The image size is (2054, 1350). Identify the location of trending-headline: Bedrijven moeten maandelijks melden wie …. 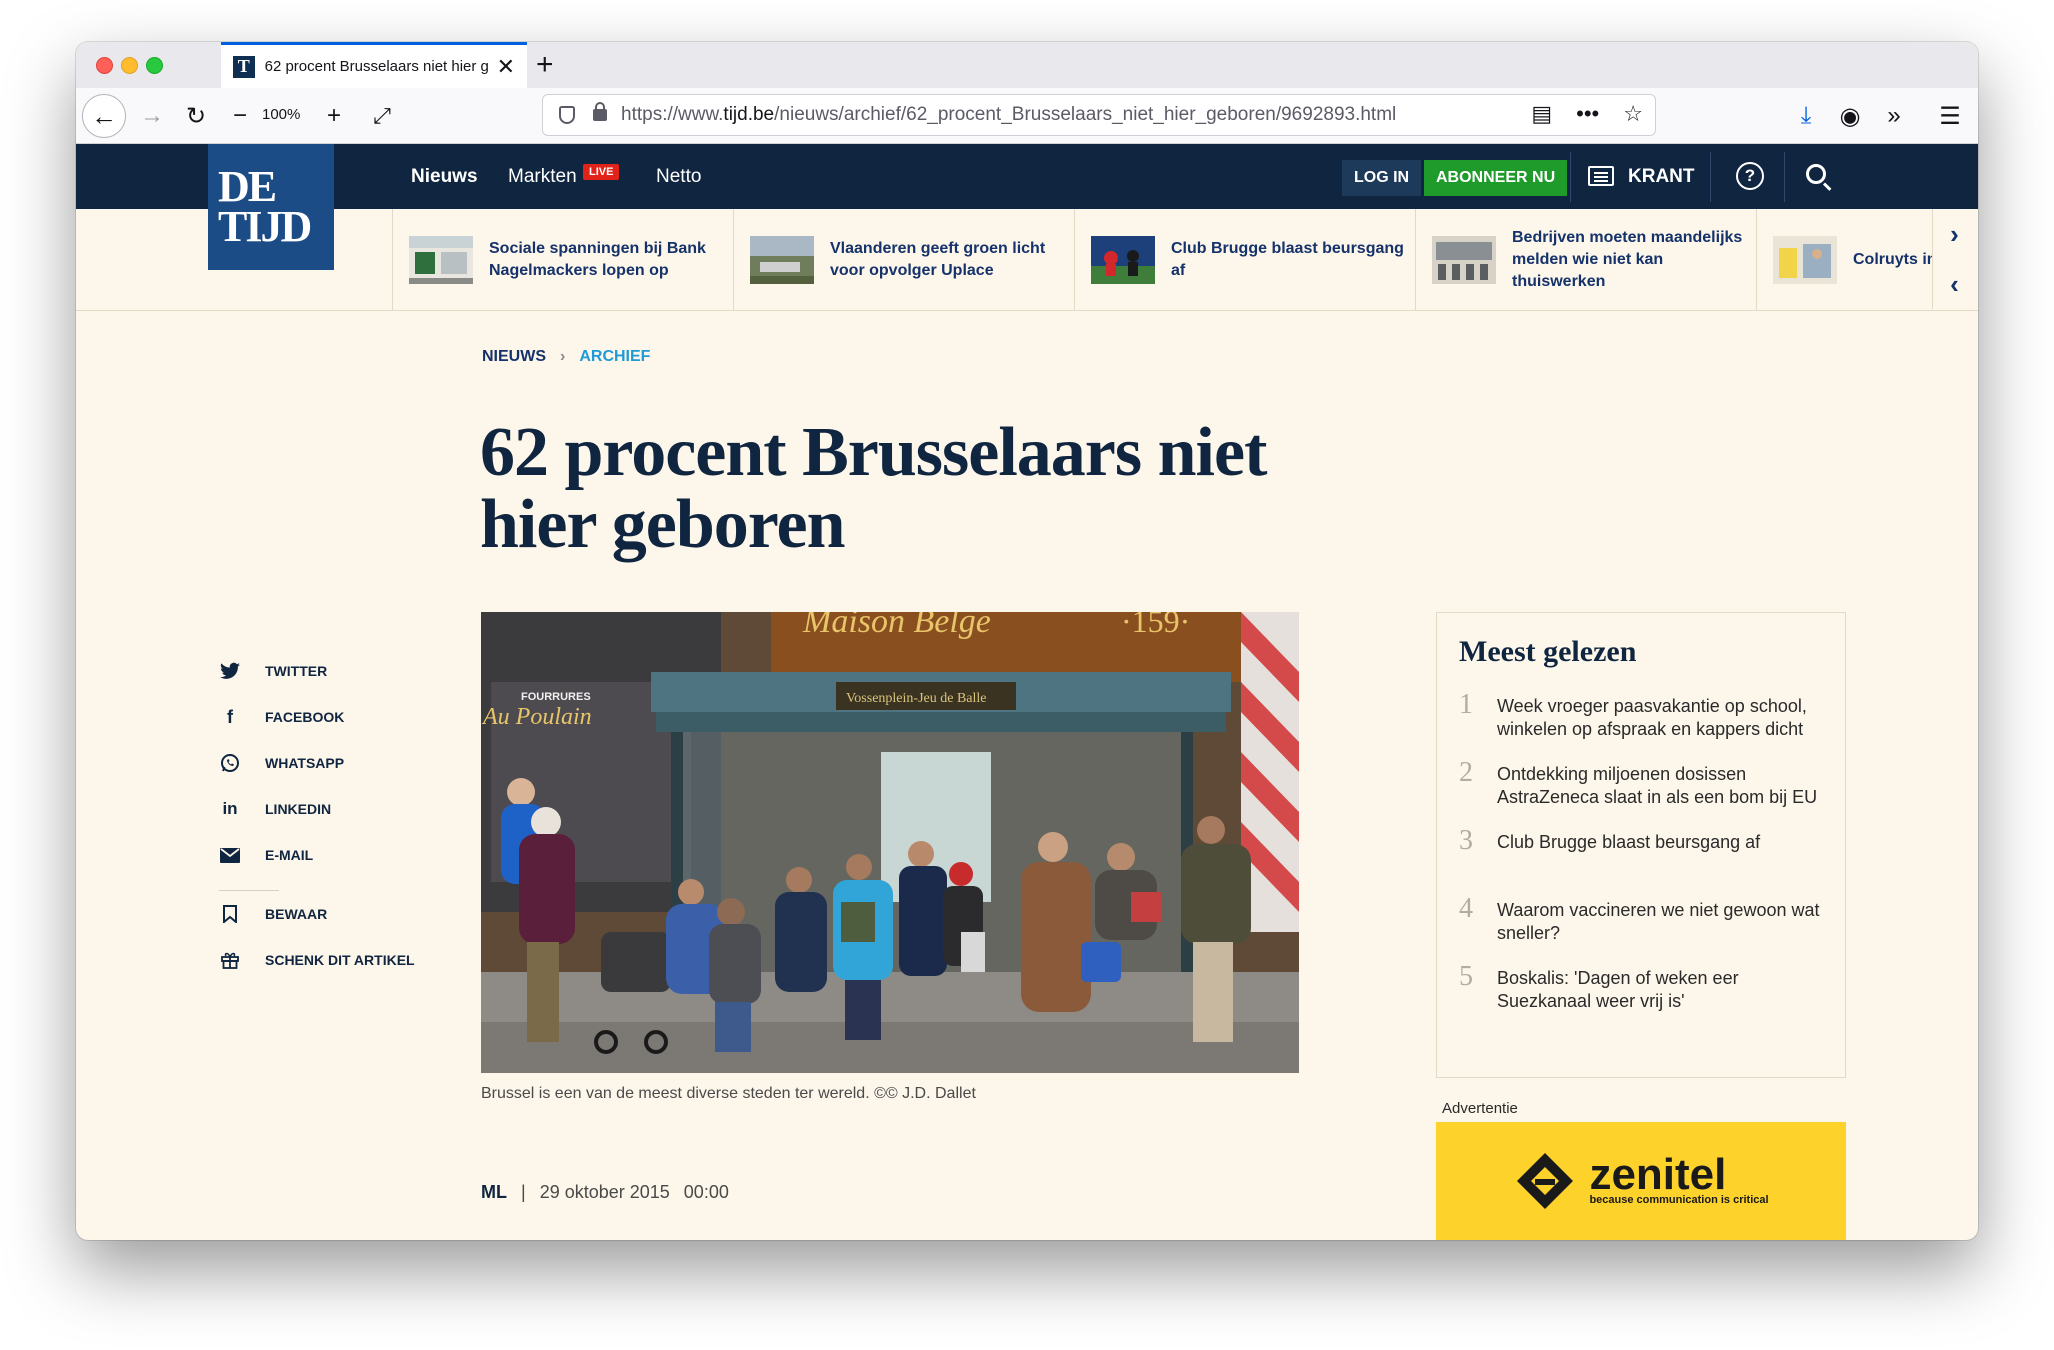
(1627, 259).